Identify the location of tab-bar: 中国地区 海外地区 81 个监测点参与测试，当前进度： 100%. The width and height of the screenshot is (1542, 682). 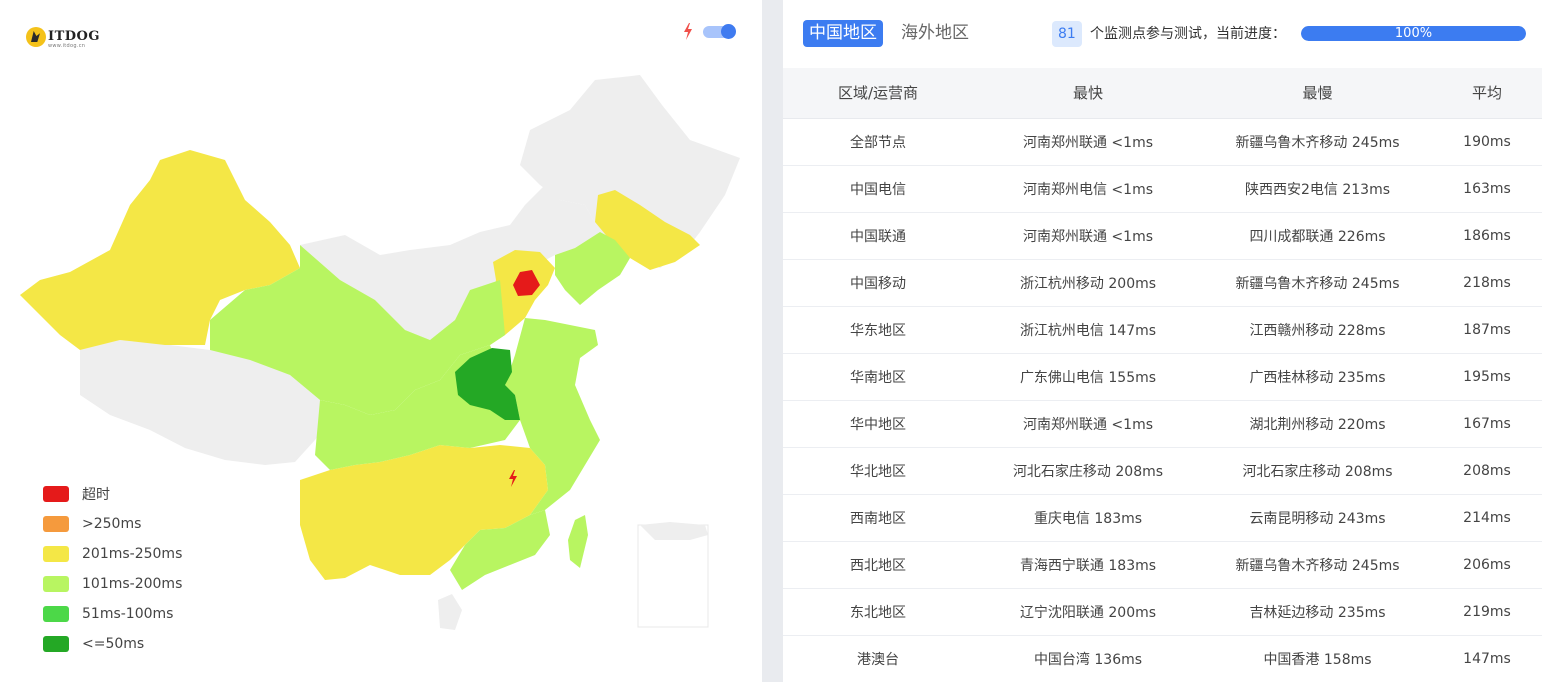
(1162, 34).